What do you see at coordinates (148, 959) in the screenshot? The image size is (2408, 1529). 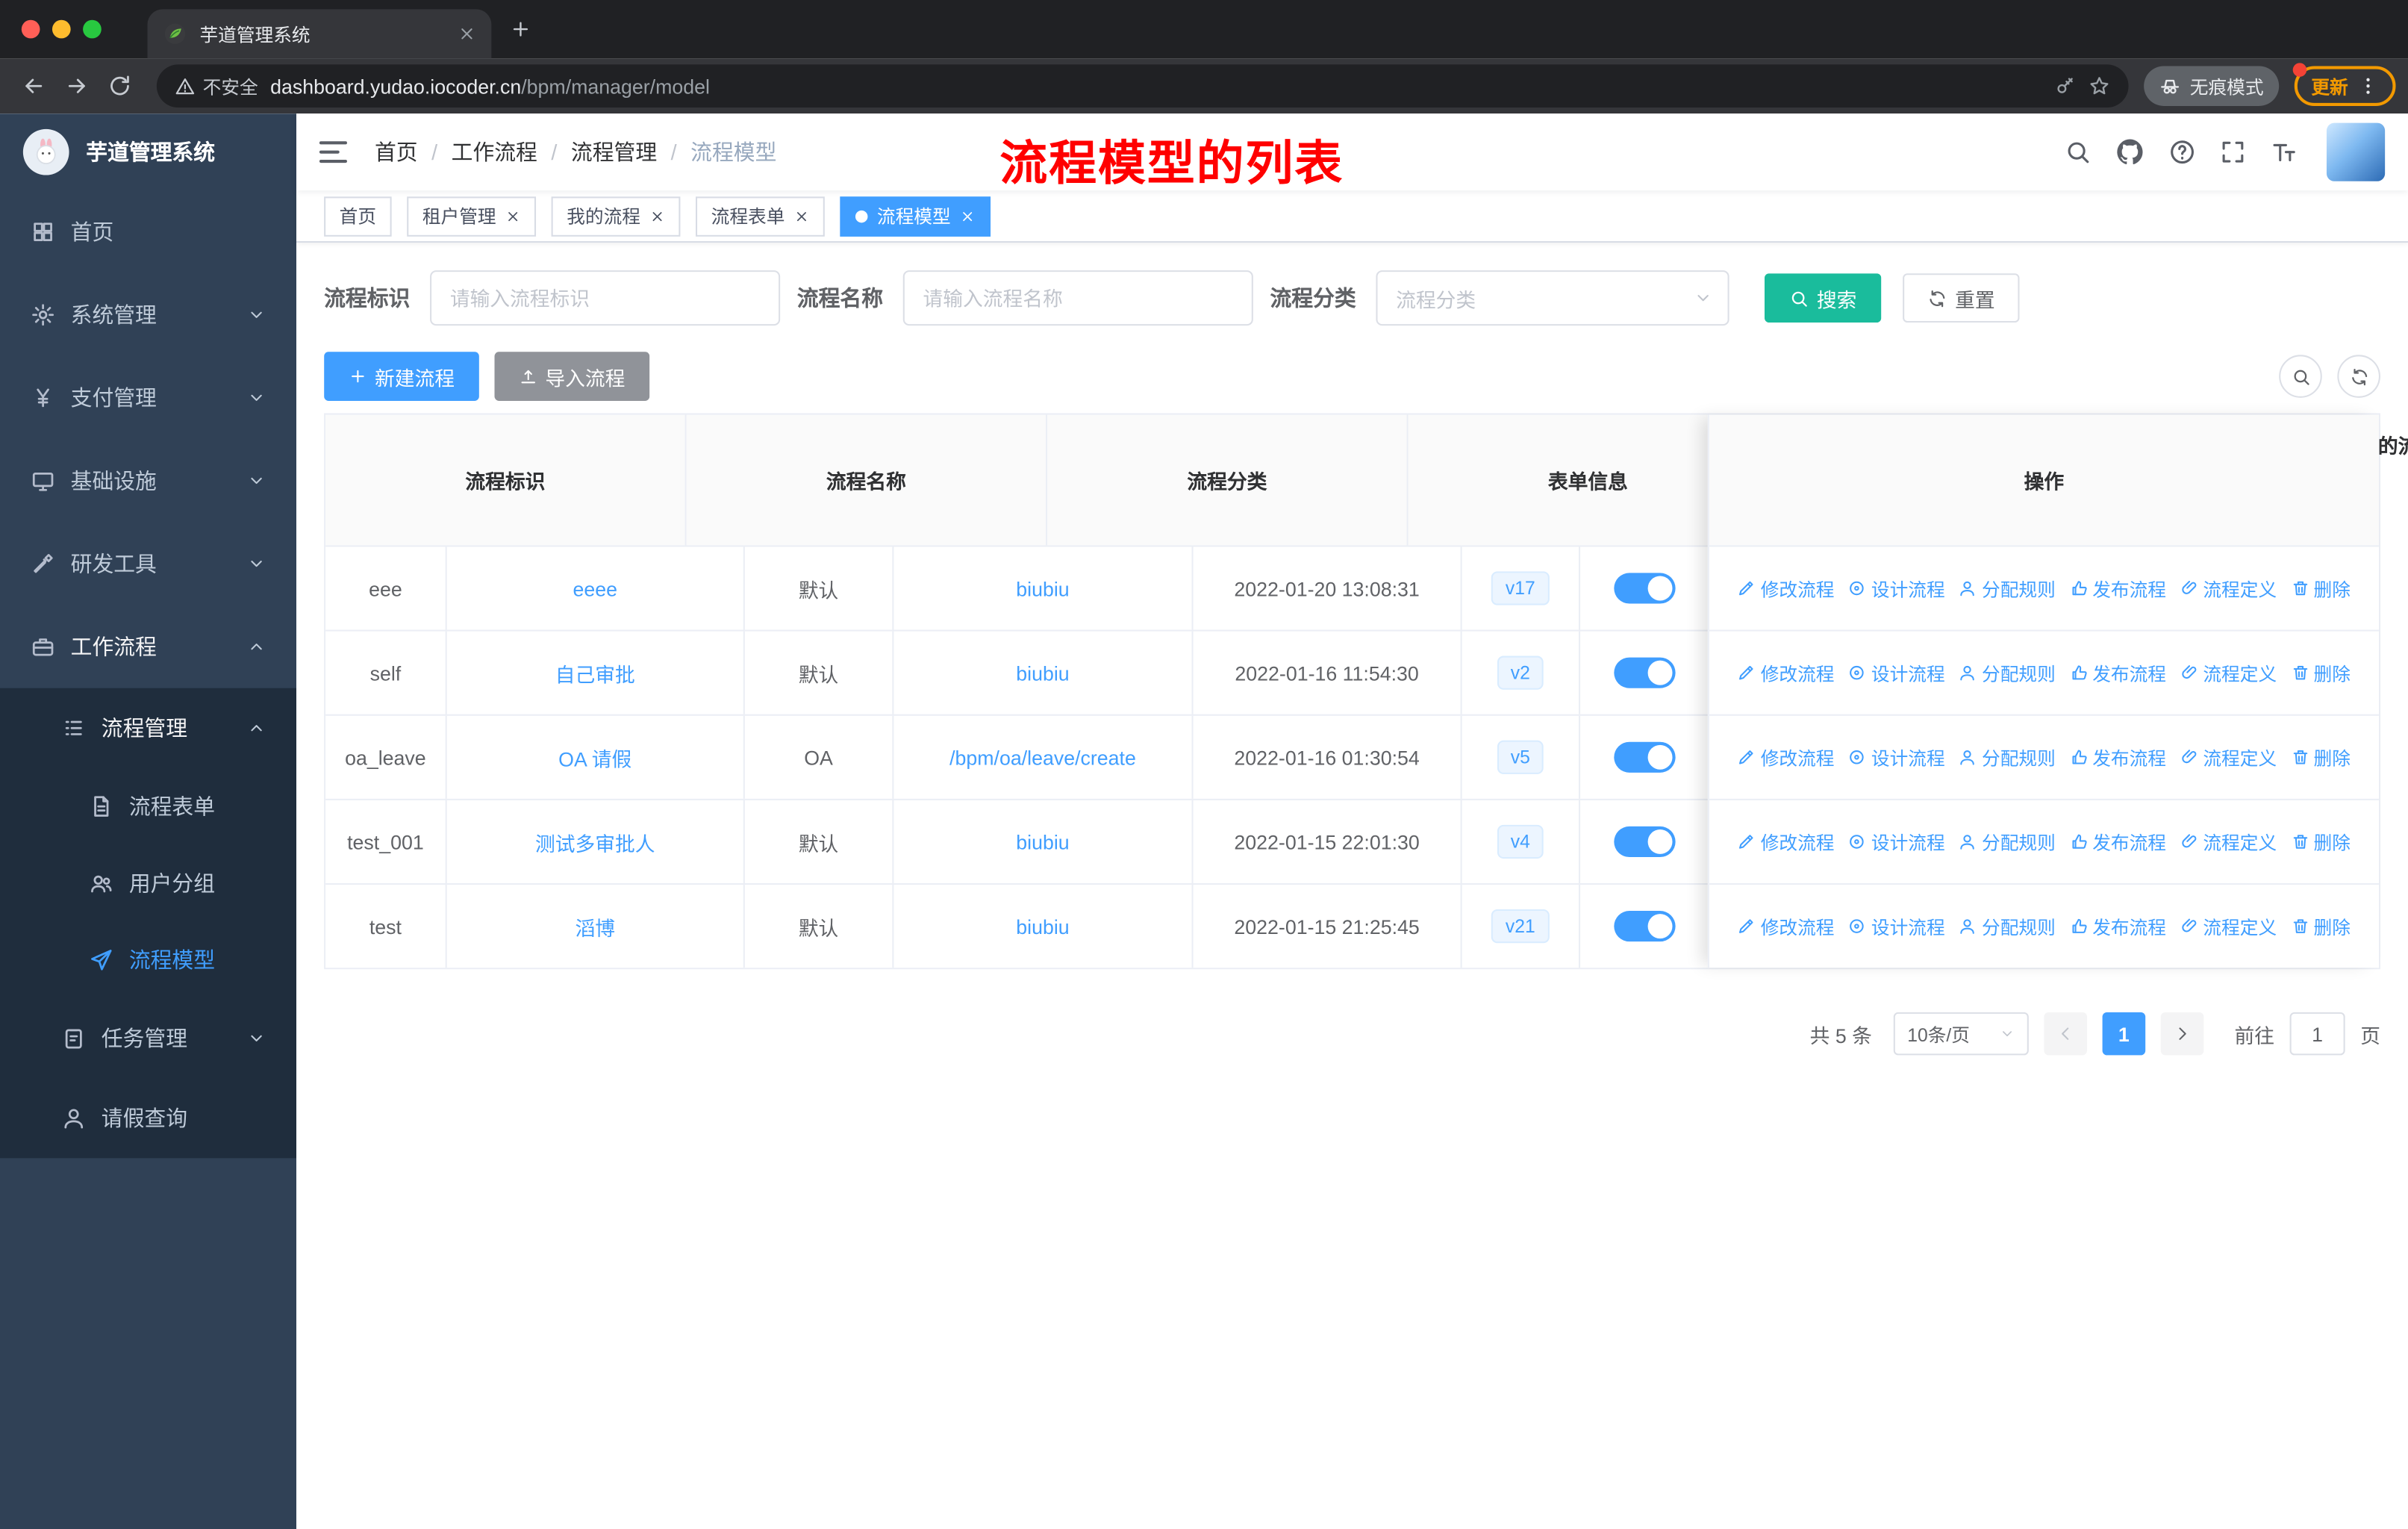 I see `sidebar-item-process-model: 流程模型` at bounding box center [148, 959].